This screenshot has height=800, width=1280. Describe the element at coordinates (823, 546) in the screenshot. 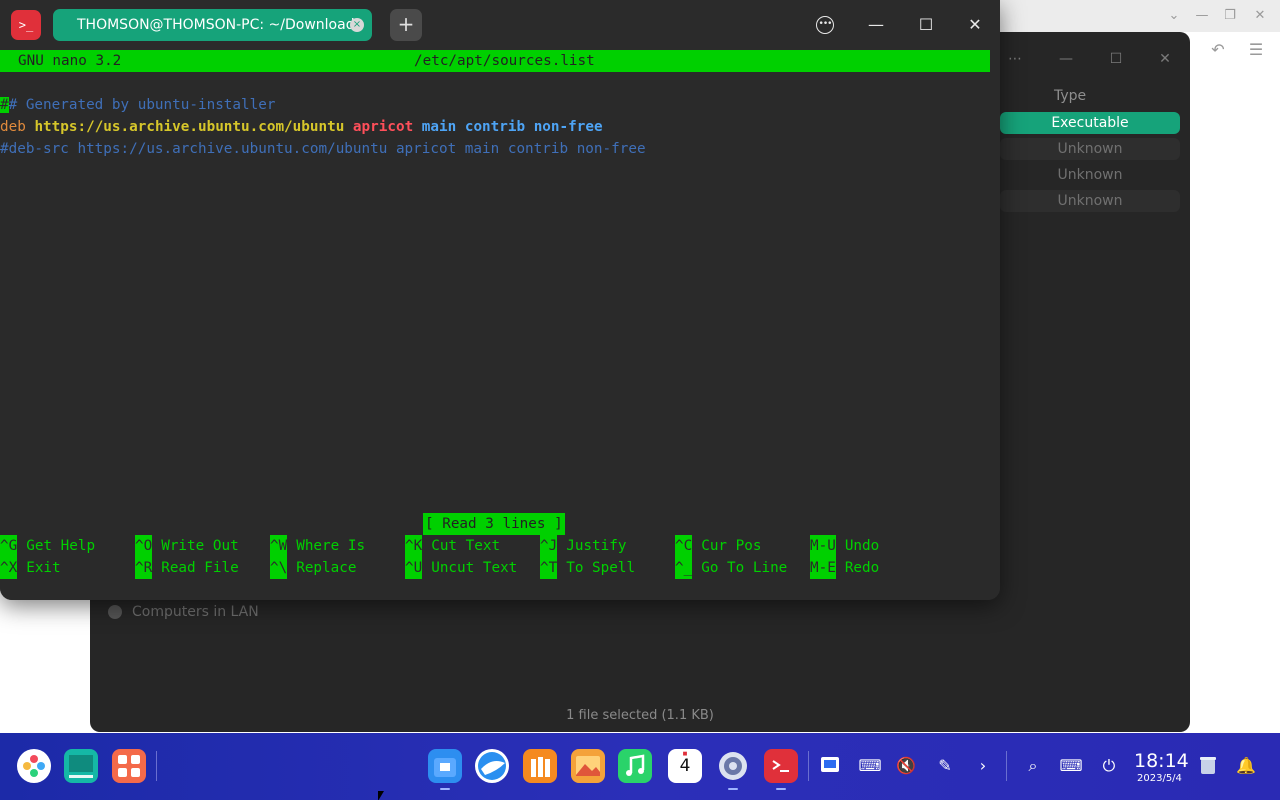

I see `shortcut-key: M-U` at that location.